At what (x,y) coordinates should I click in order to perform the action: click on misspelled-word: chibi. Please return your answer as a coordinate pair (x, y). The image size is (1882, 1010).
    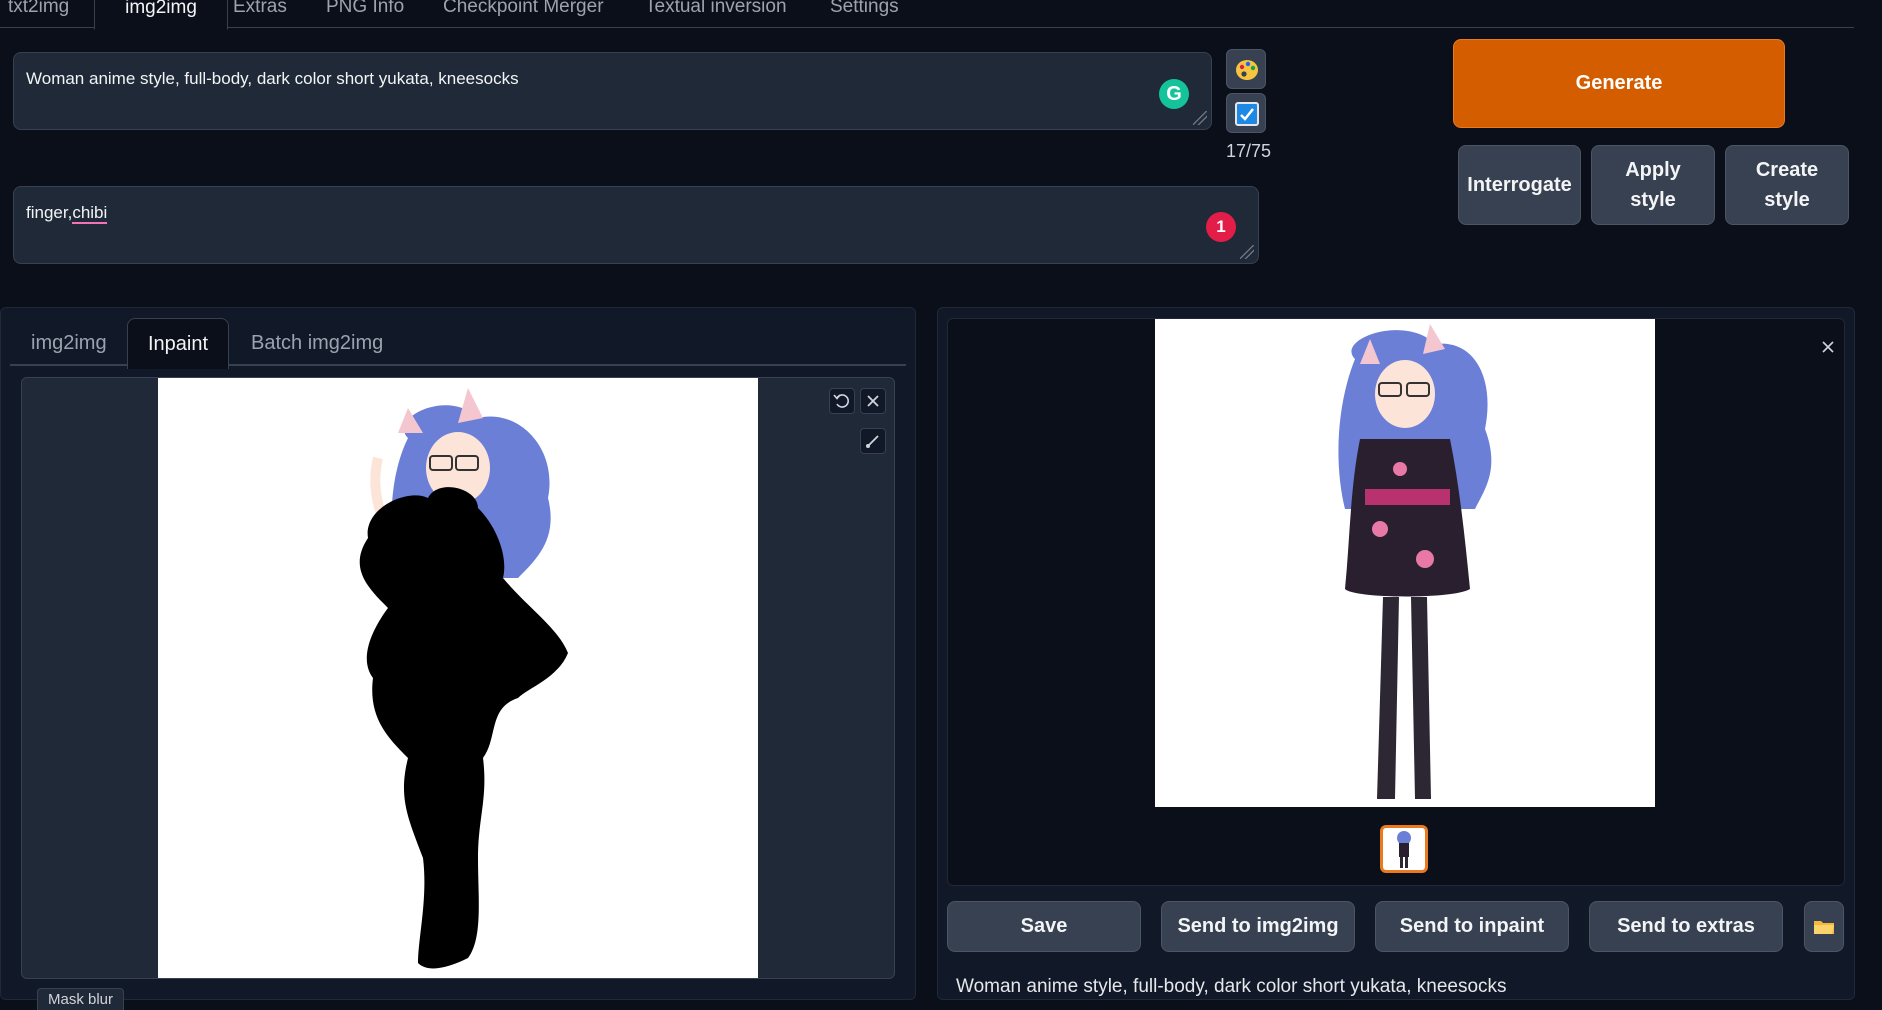
    Looking at the image, I should click on (90, 213).